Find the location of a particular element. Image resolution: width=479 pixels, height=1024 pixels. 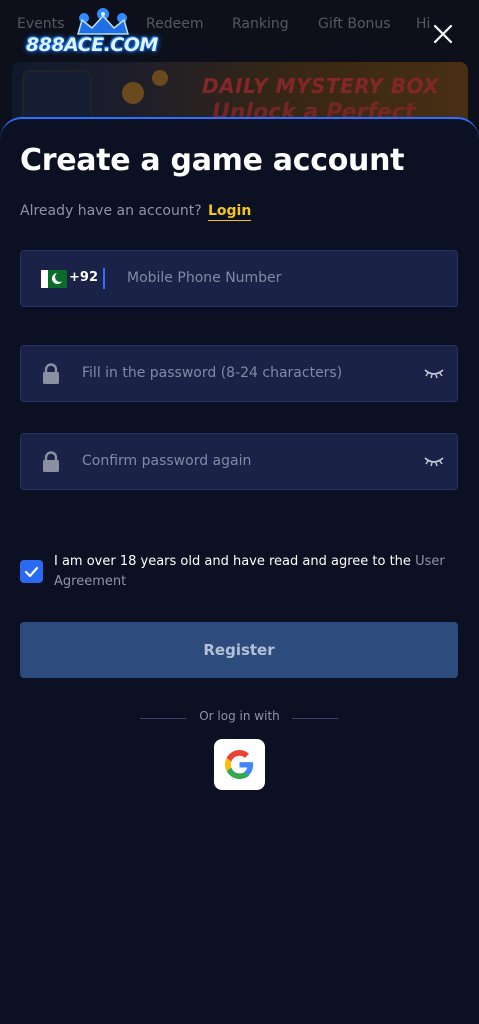

agreement-checkbox is located at coordinates (31, 571).